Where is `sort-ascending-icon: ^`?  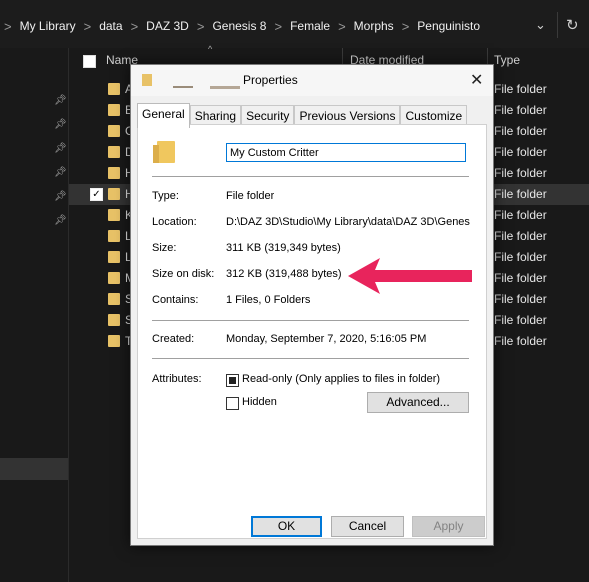
sort-ascending-icon: ^ is located at coordinates (210, 49).